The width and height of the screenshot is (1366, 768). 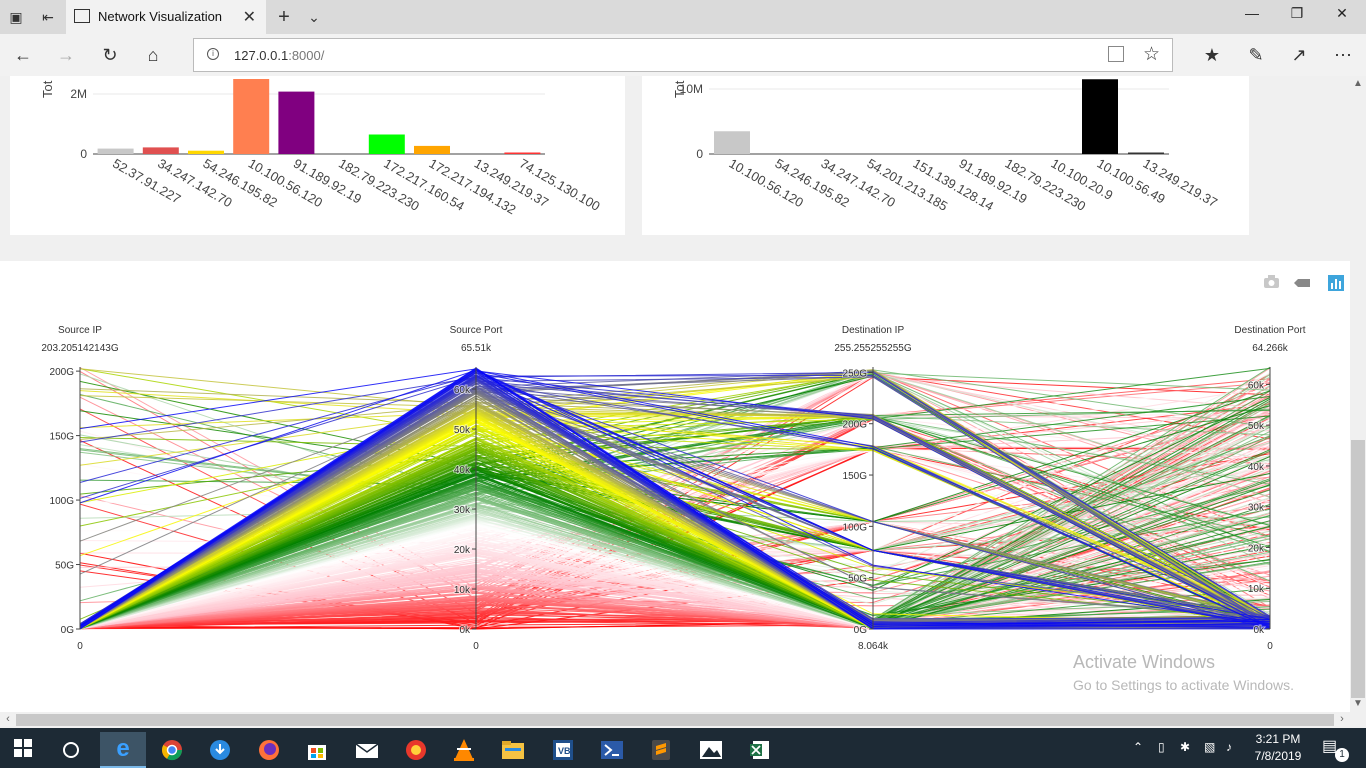 I want to click on favorite-star-icon: ☆, so click(x=1151, y=54).